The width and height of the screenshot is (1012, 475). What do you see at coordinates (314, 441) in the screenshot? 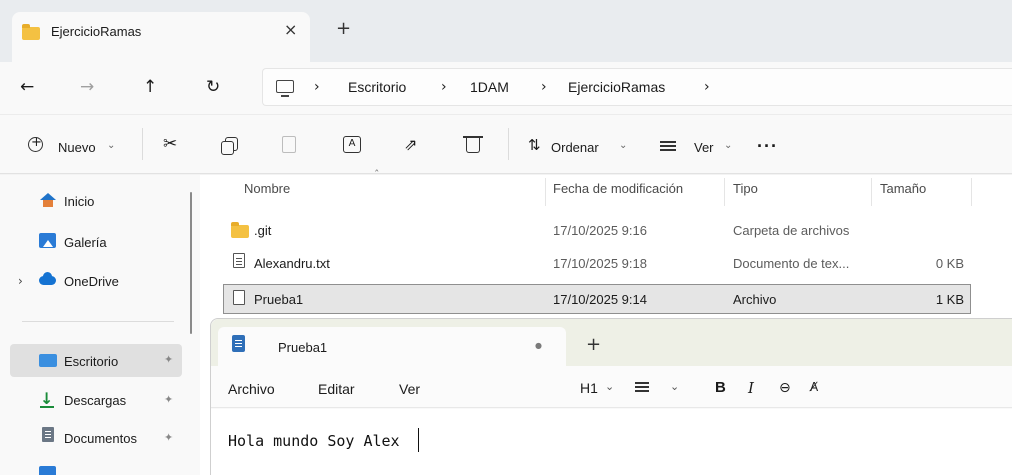
I see `editor-content: Hola mundo Soy Alex` at bounding box center [314, 441].